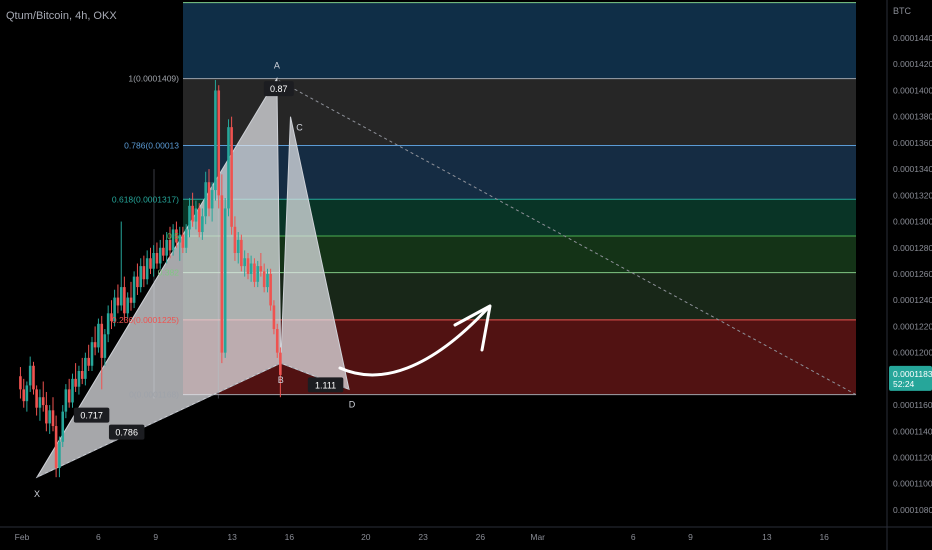 The height and width of the screenshot is (550, 932). I want to click on ratio-label: 0.87, so click(279, 89).